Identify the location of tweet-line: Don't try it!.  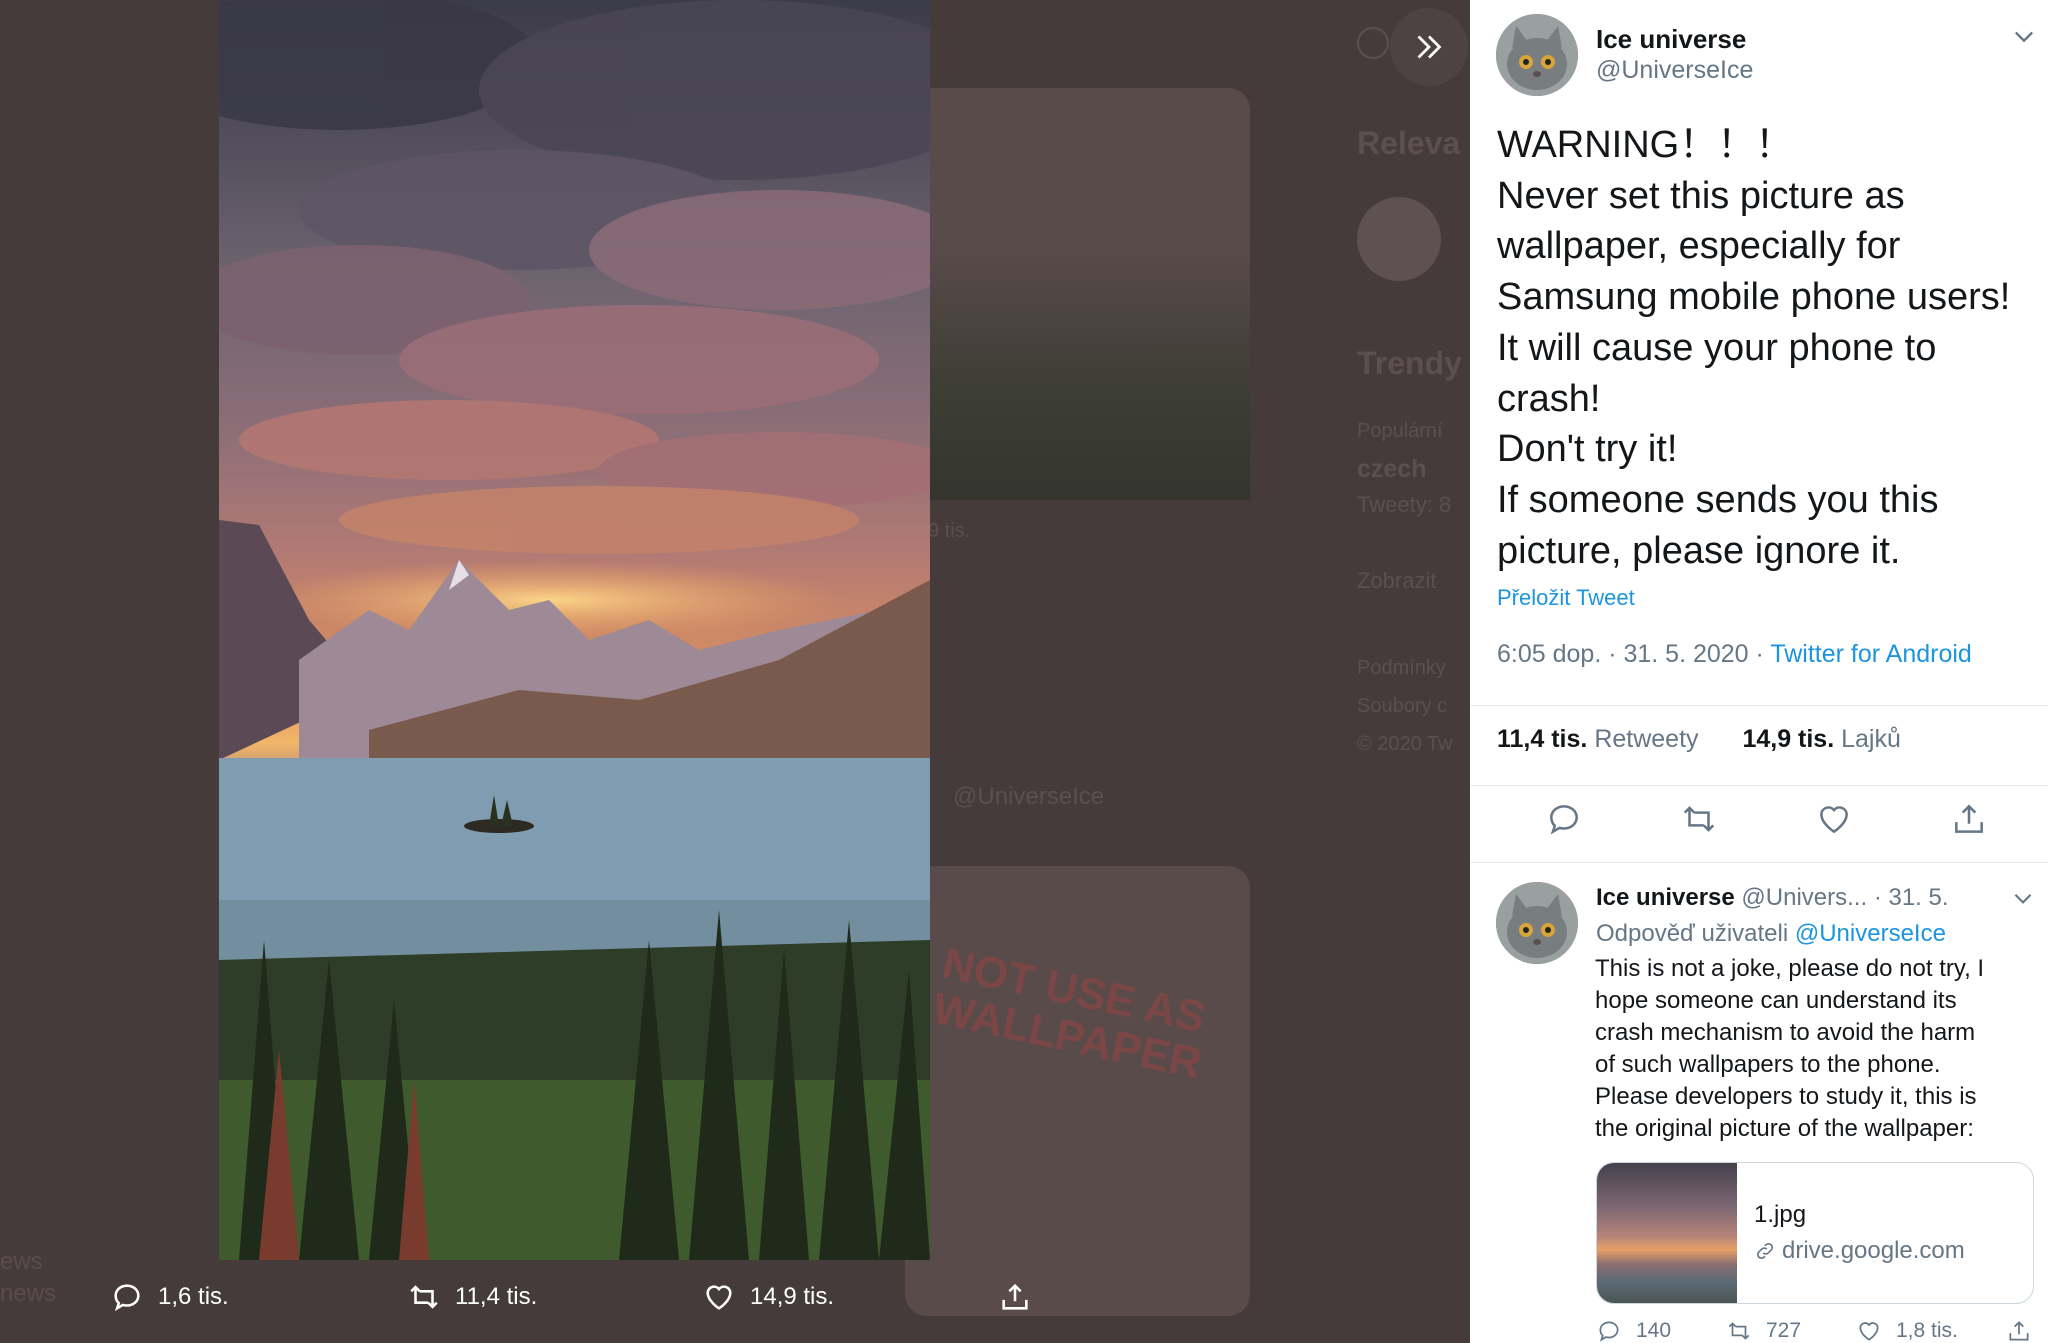
(1587, 449).